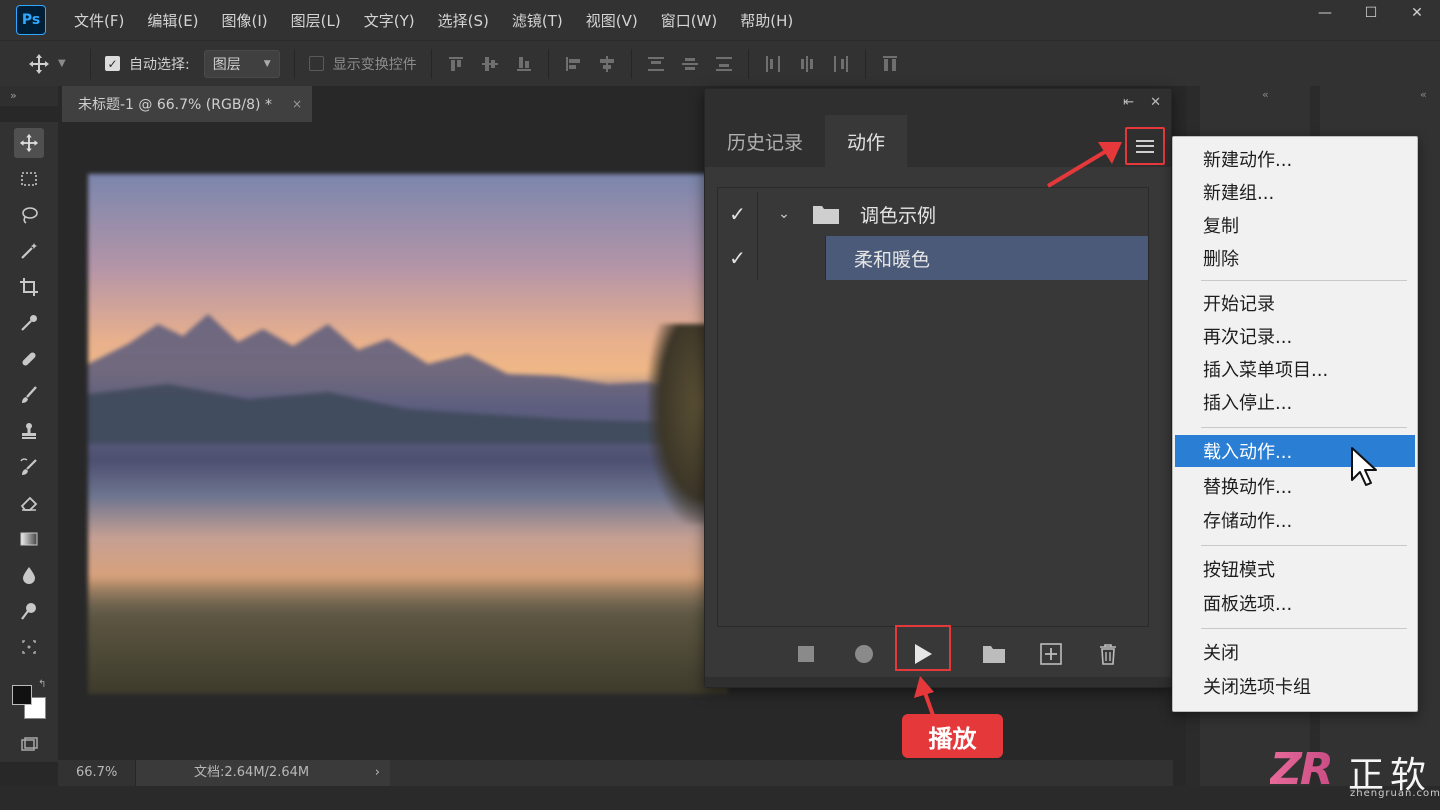 Image resolution: width=1440 pixels, height=810 pixels. Describe the element at coordinates (389, 20) in the screenshot. I see `menu-type: 文字(Y)` at that location.